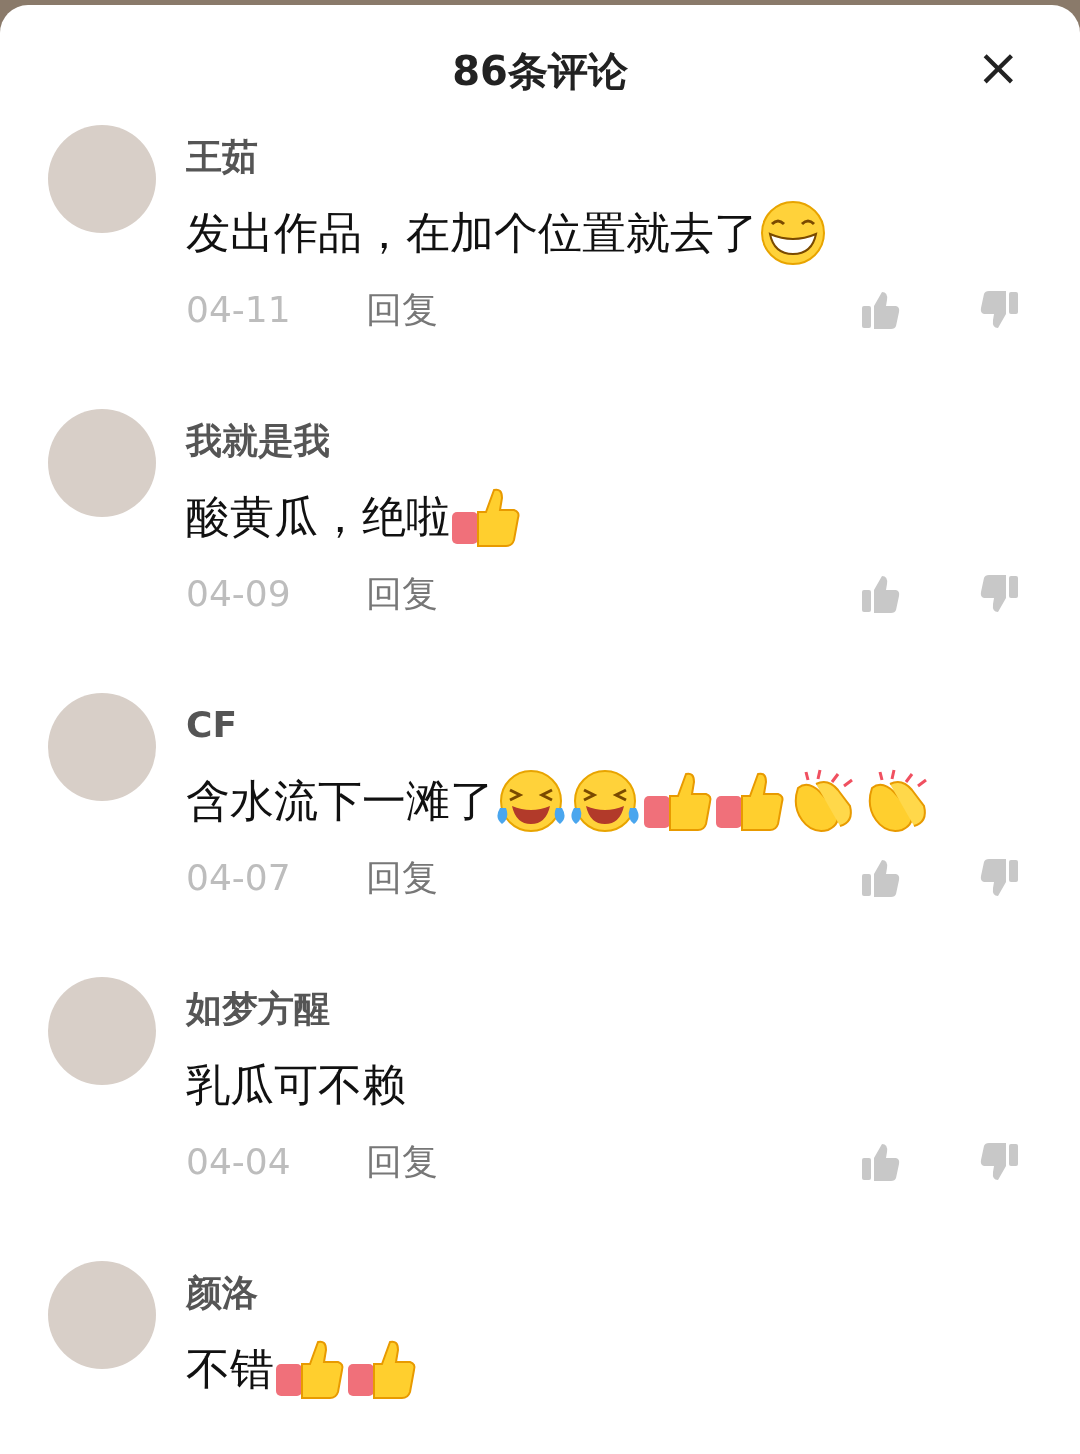 The height and width of the screenshot is (1454, 1080). What do you see at coordinates (603, 1009) in the screenshot?
I see `username: 如梦方醒` at bounding box center [603, 1009].